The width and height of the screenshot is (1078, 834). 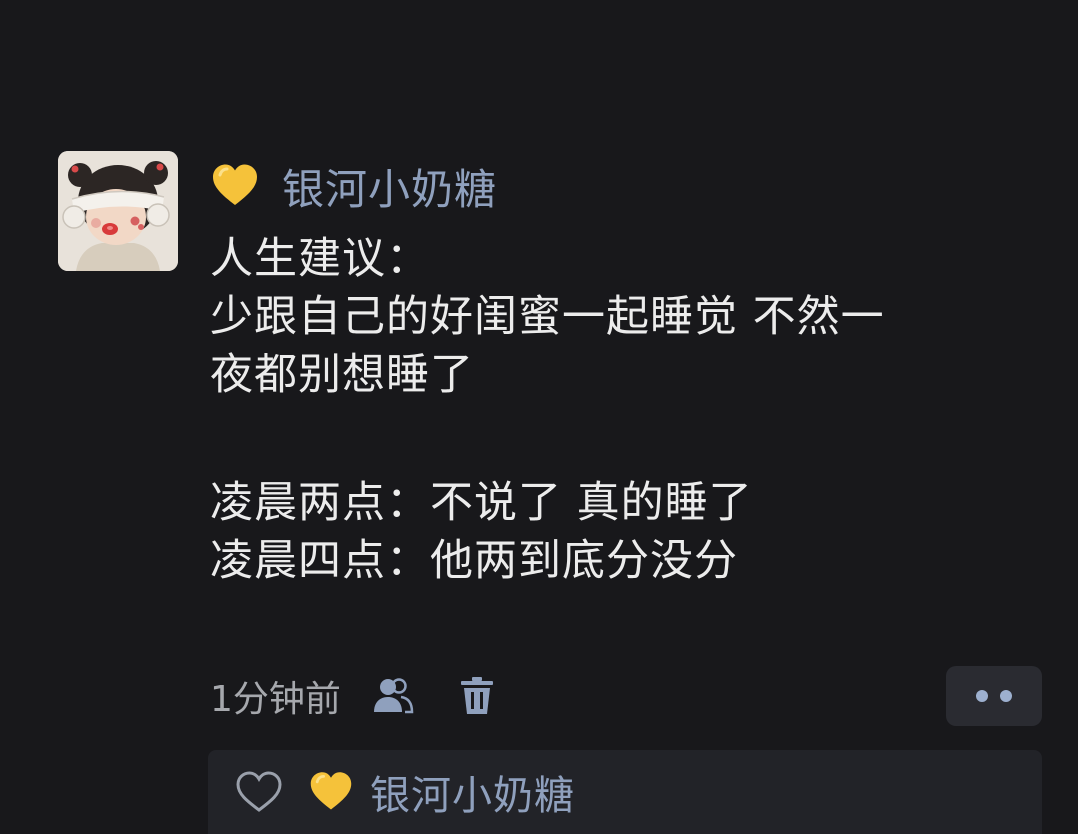 I want to click on author-name: 银河小奶糖, so click(x=389, y=186).